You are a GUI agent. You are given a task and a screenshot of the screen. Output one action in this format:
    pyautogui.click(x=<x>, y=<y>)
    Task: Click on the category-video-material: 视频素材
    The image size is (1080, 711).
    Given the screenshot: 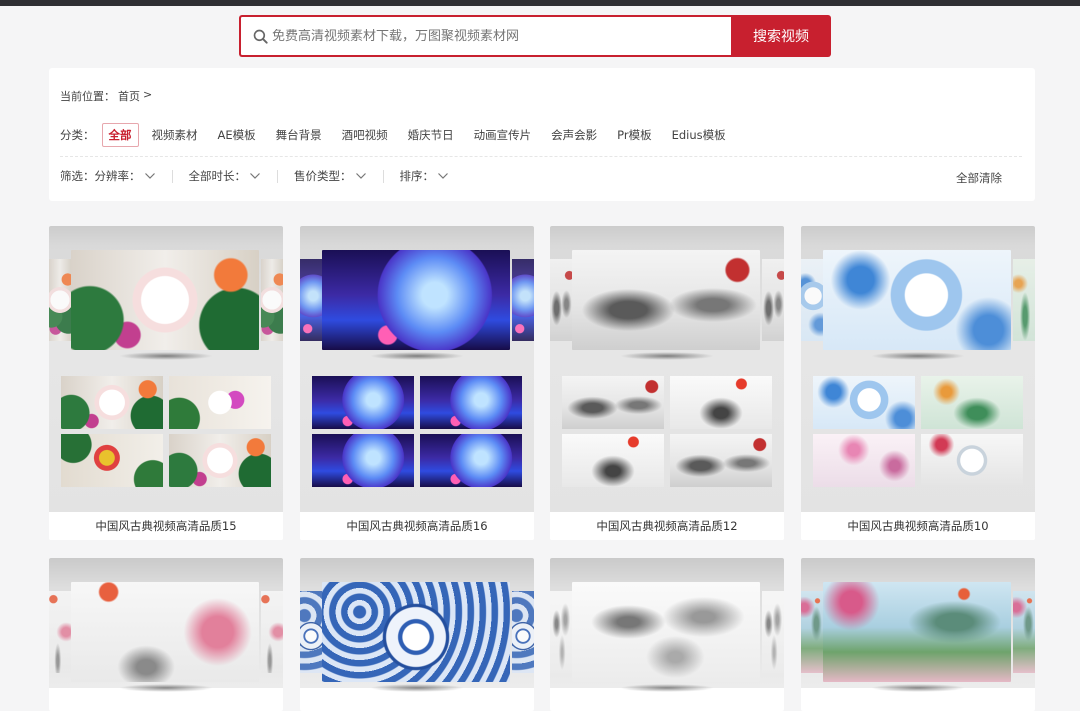 What is the action you would take?
    pyautogui.click(x=175, y=135)
    